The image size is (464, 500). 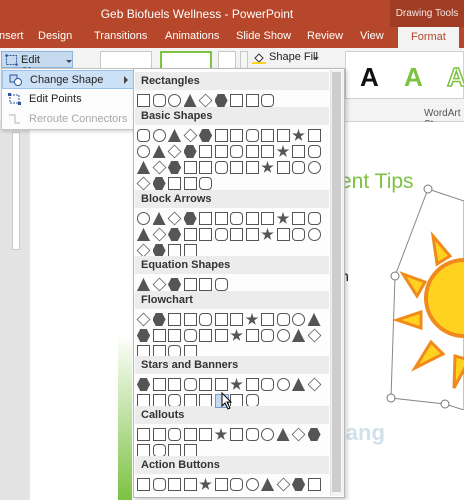 I want to click on wordart-style-green: A, so click(x=413, y=77).